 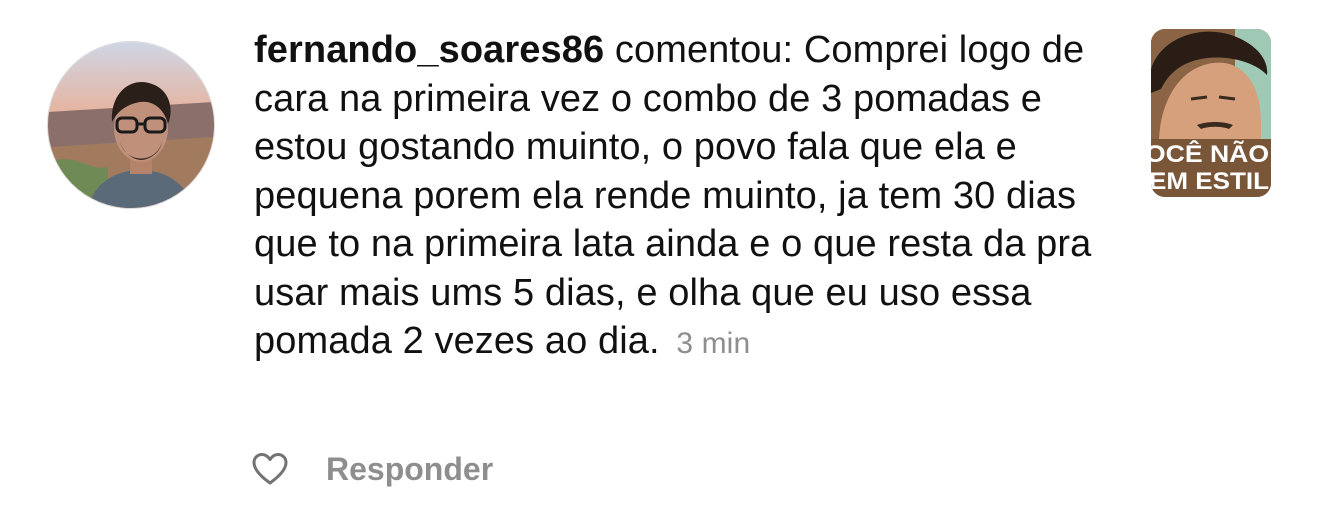 I want to click on user-avatar, so click(x=131, y=125).